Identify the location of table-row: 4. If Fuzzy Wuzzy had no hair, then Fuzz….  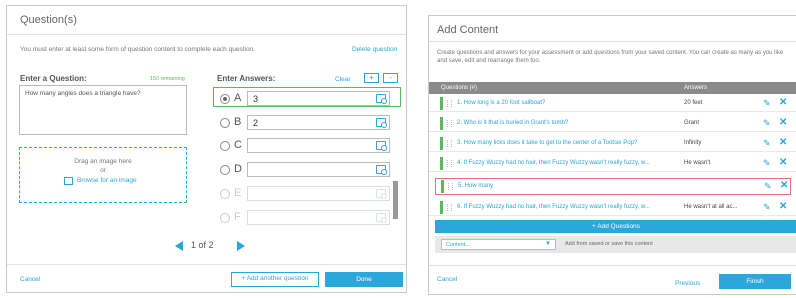
(612, 164).